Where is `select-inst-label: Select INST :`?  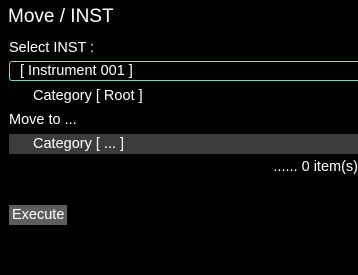 select-inst-label: Select INST : is located at coordinates (52, 48).